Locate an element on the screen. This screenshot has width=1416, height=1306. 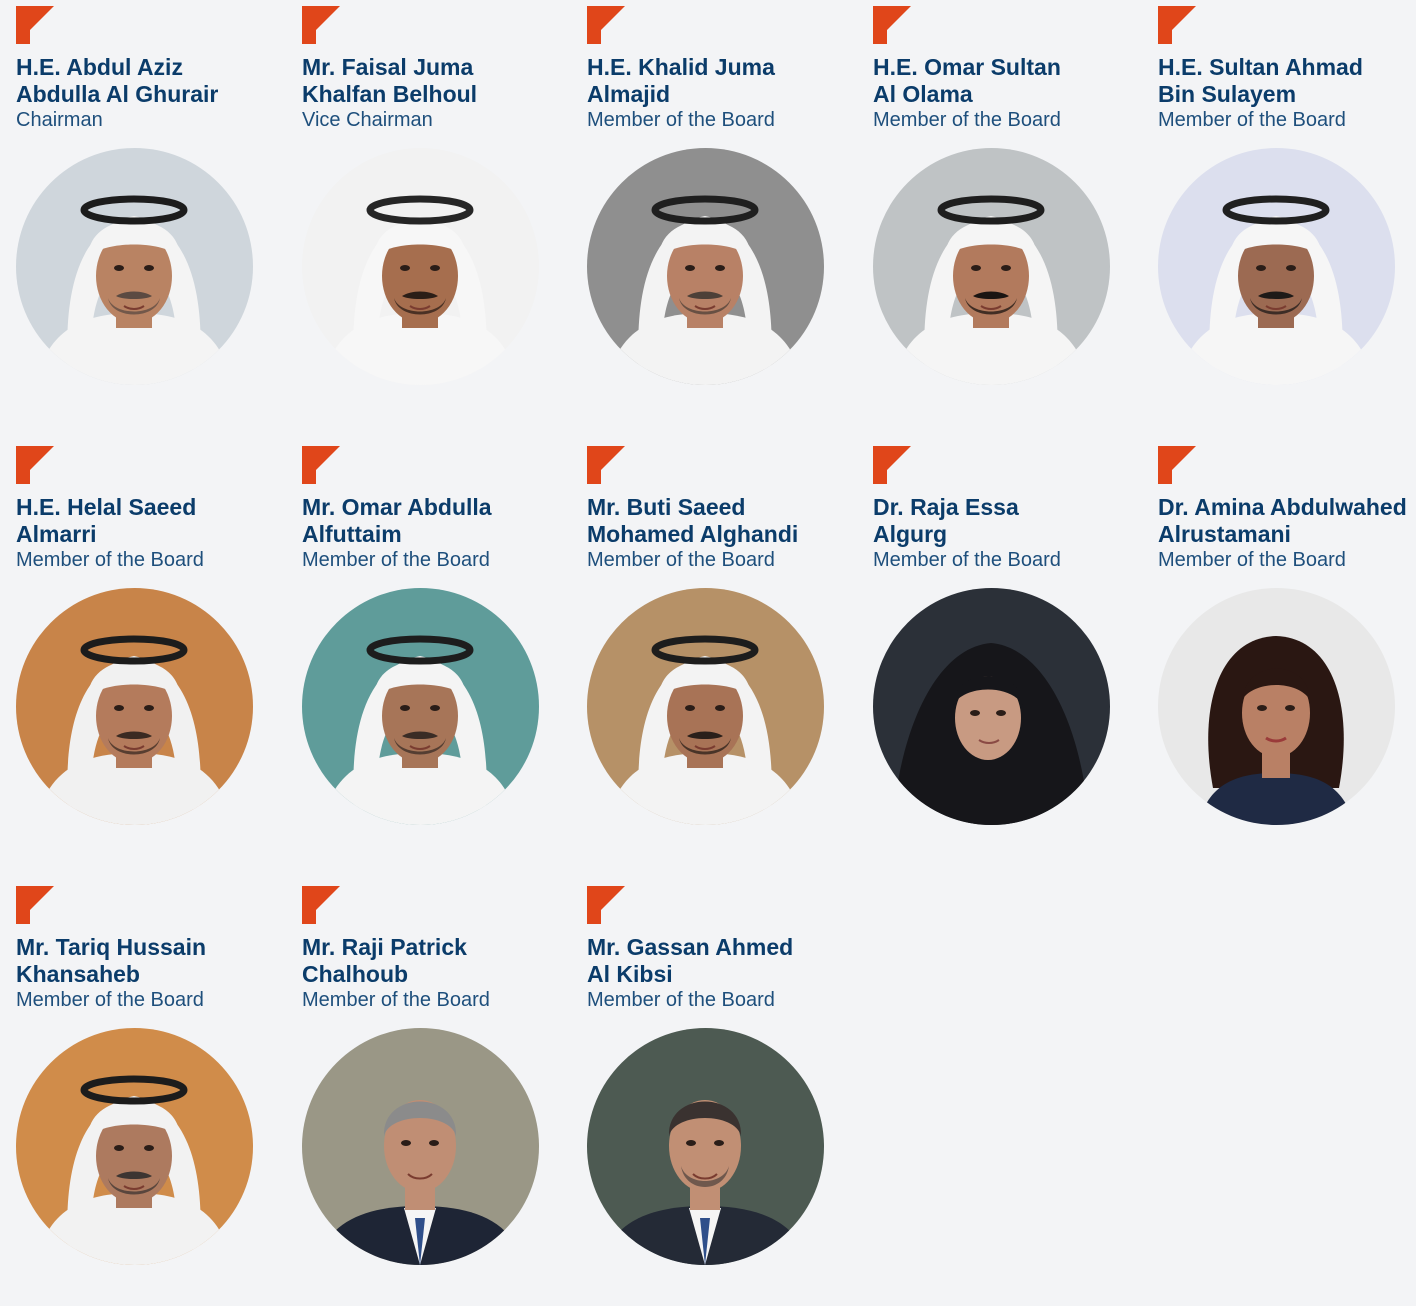
member-role: Vice Chairman is located at coordinates (367, 120).